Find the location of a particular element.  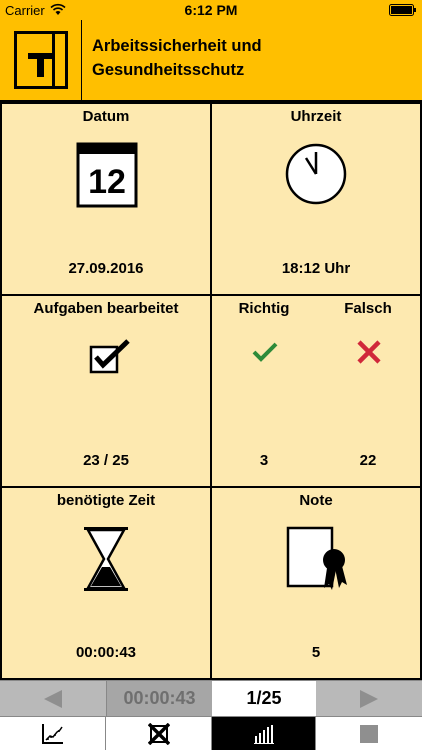

app-header: Arbeitssicherheit und Gesundheitsschutz is located at coordinates (211, 61).